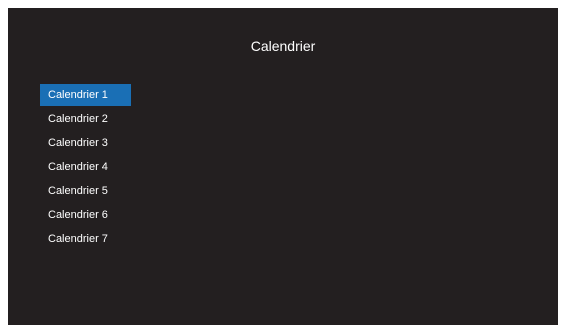 This screenshot has height=332, width=566. I want to click on calendar-item-3: Calendrier 3, so click(85, 143).